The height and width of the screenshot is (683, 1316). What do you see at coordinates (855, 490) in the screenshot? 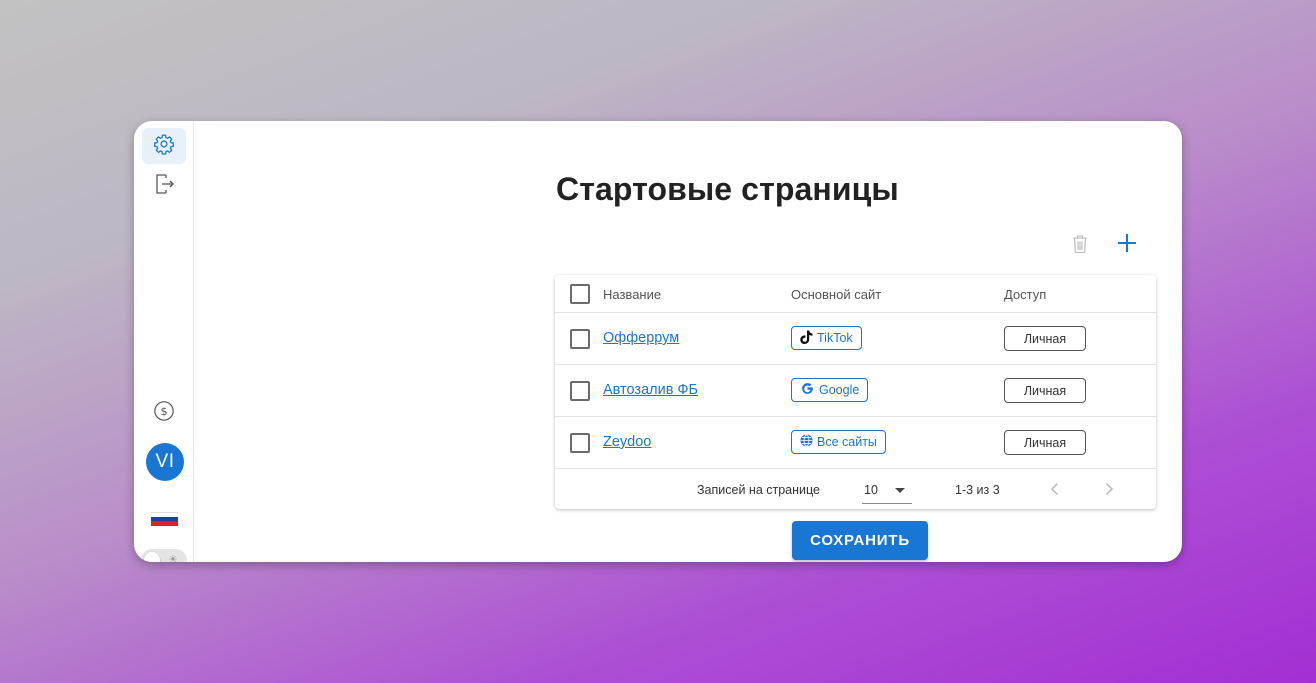
I see `table-pagination: Записей на странице 10 1-3 из 3` at bounding box center [855, 490].